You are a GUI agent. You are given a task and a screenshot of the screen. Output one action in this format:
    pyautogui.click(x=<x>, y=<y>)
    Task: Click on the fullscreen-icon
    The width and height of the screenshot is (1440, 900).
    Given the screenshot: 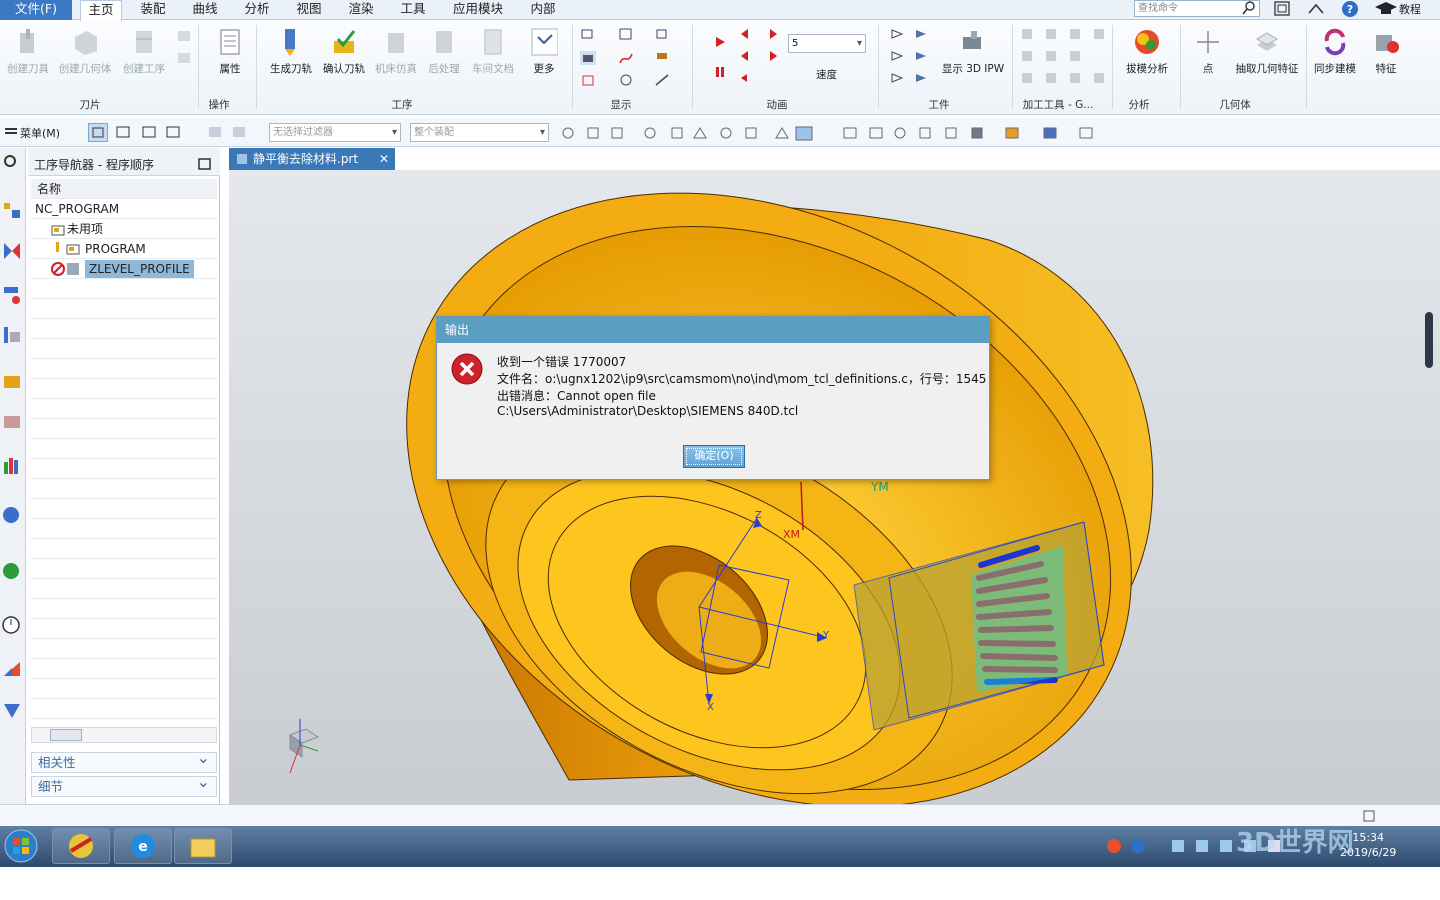 What is the action you would take?
    pyautogui.click(x=1369, y=816)
    